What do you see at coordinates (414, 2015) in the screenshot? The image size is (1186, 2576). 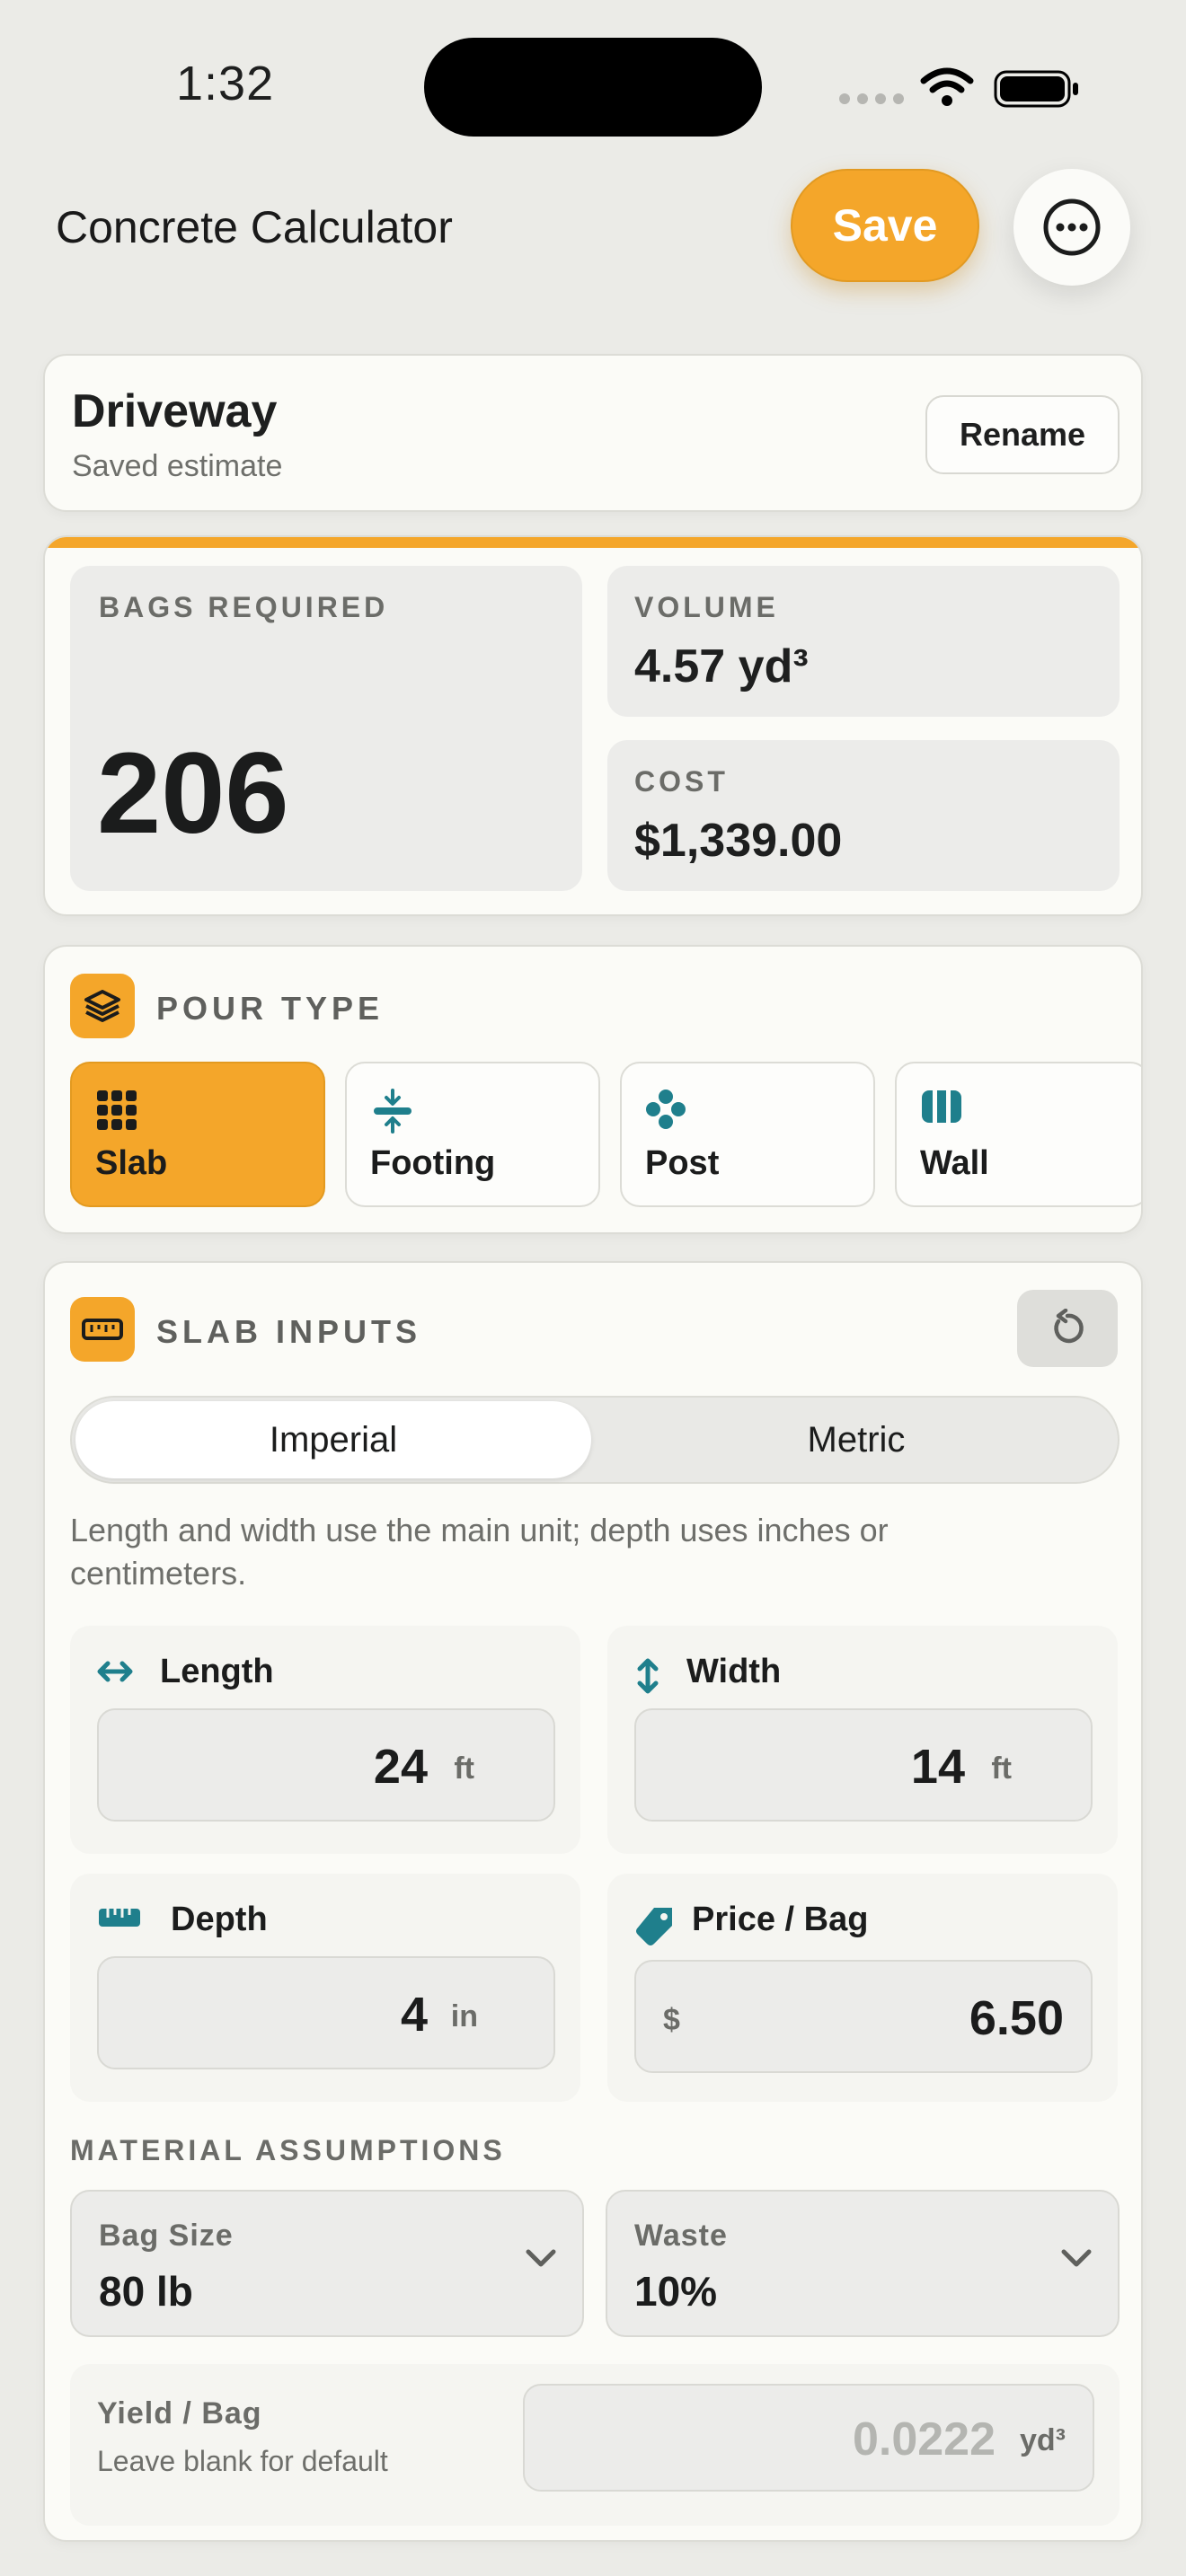 I see `depth-value: 4` at bounding box center [414, 2015].